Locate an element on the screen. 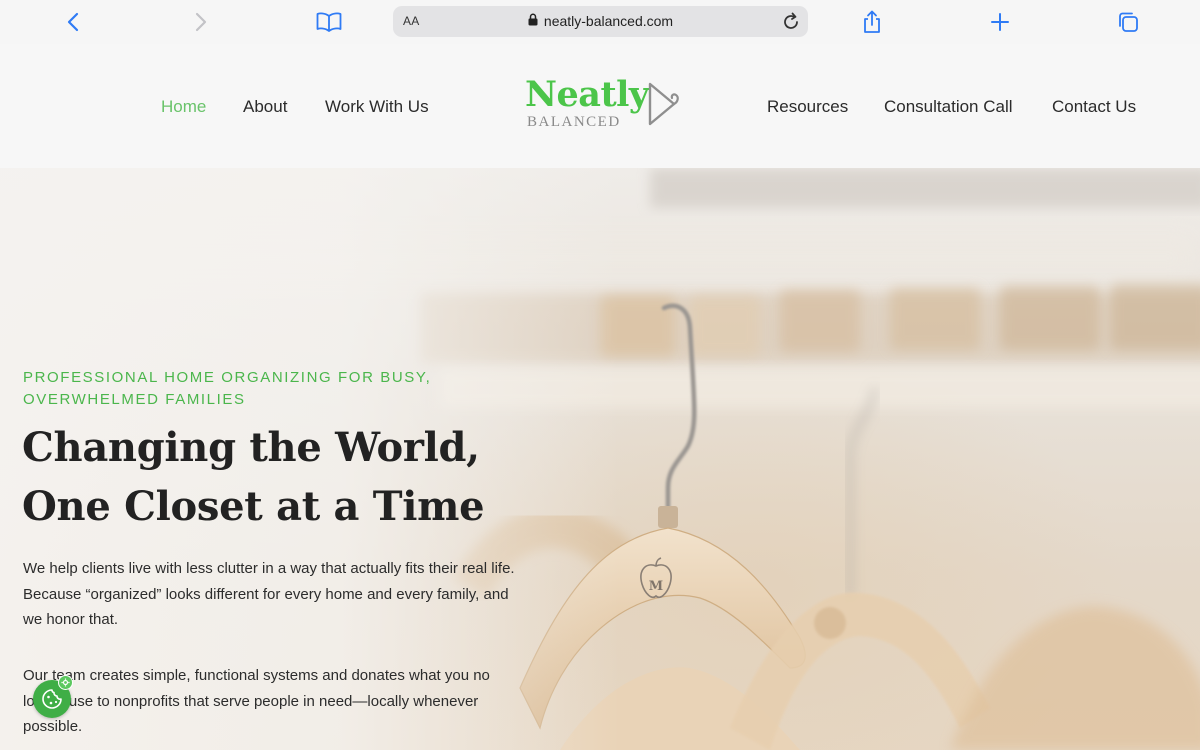  cookie-icon is located at coordinates (52, 699).